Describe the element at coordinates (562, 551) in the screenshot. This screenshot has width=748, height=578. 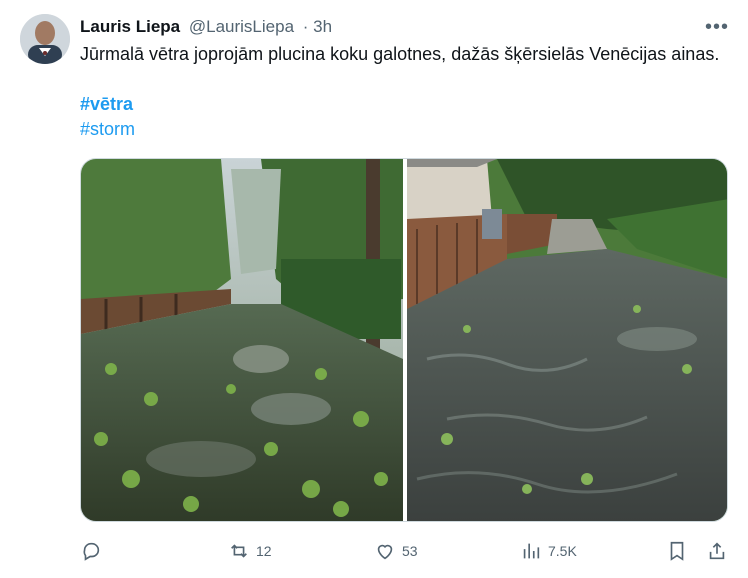
I see `views-count: 7.5K` at that location.